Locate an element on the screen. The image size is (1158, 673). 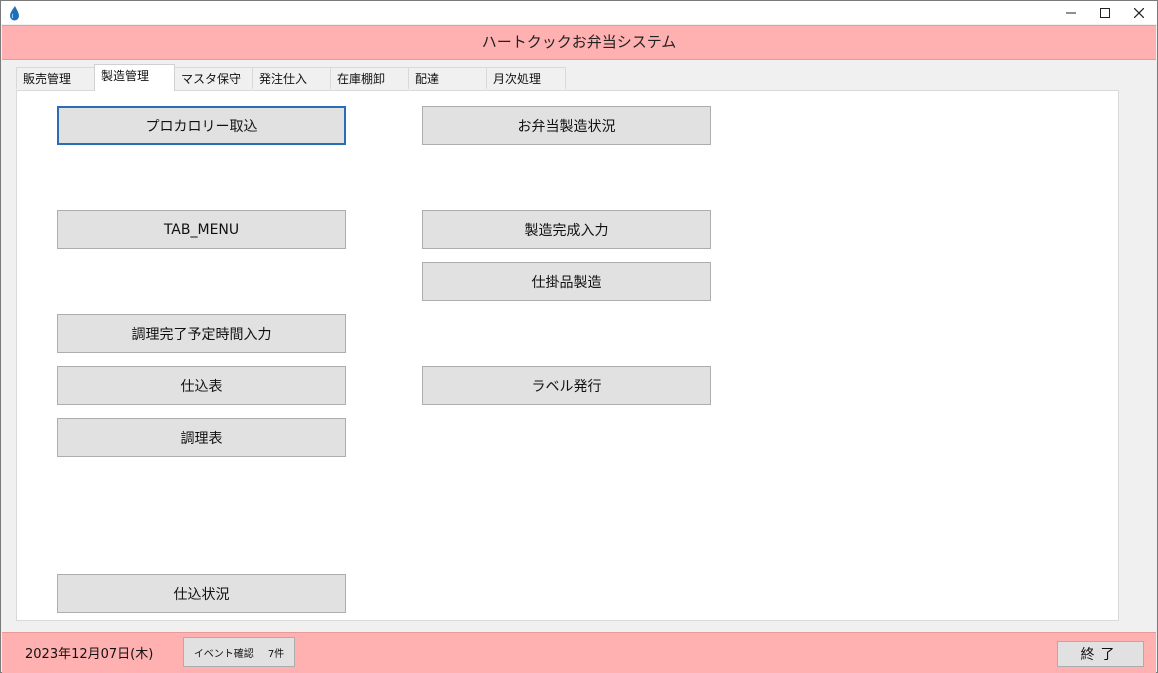
close-button is located at coordinates (1139, 12).